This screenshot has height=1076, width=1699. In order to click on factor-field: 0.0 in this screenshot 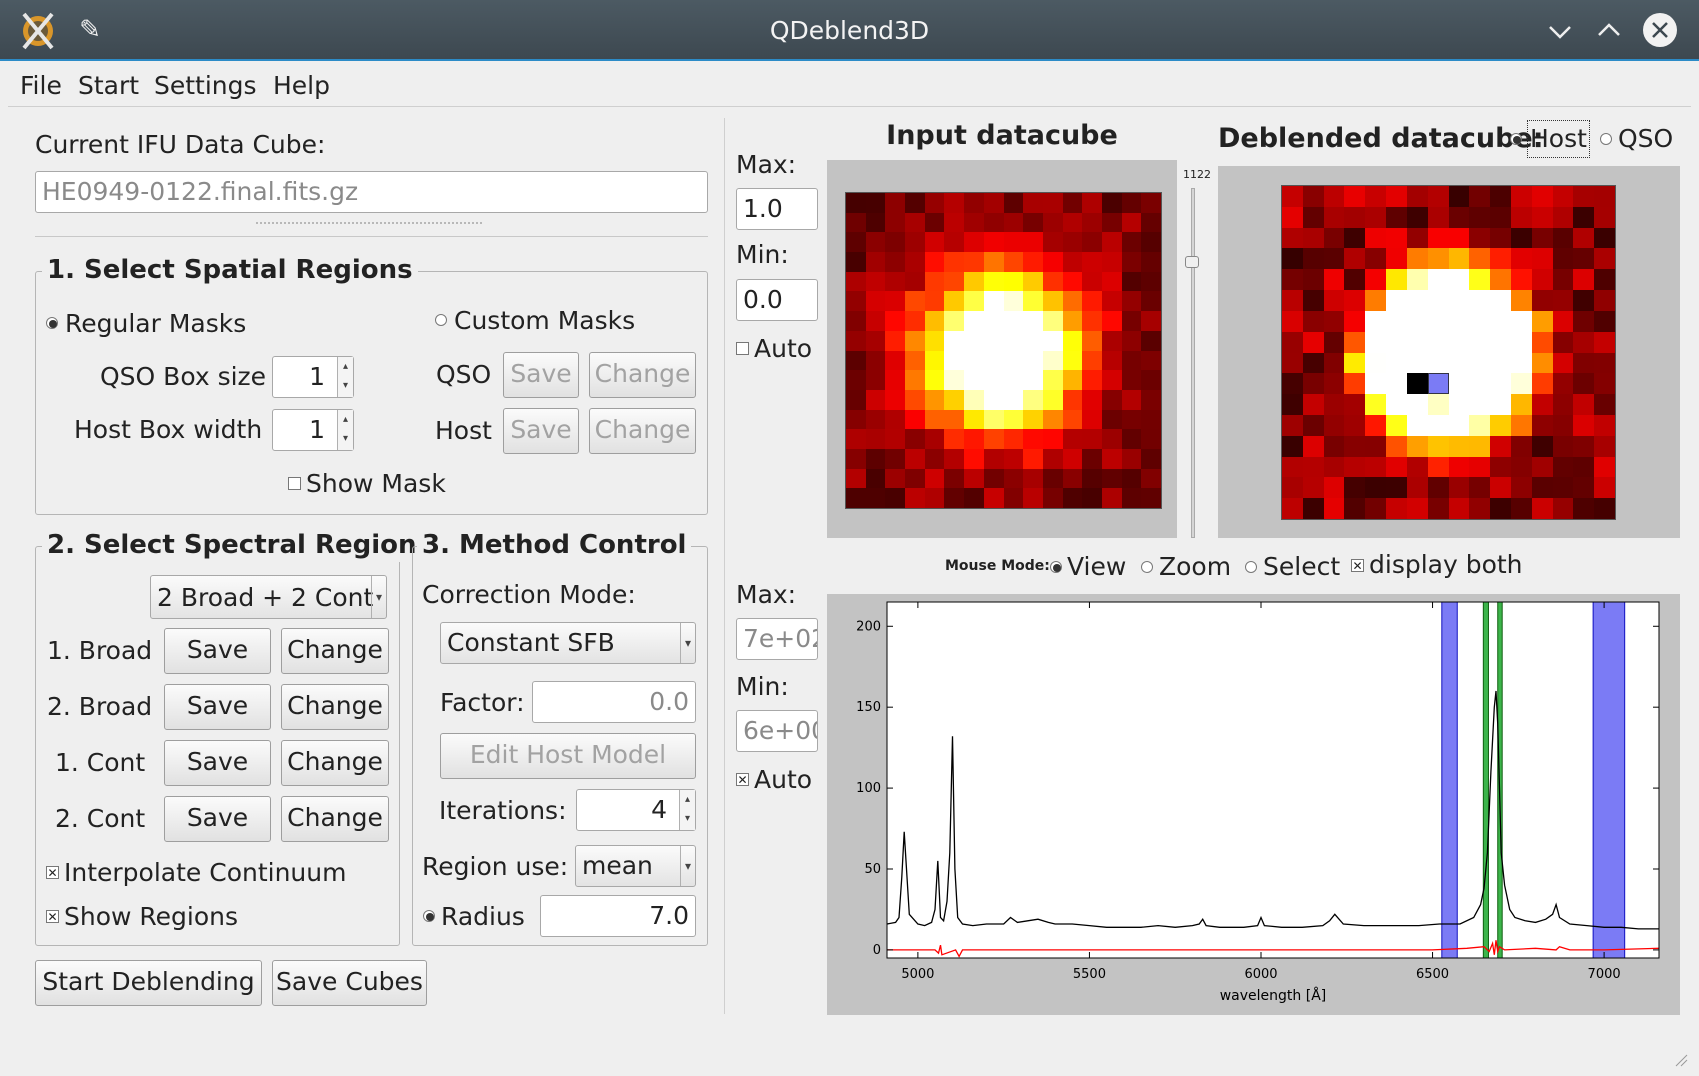, I will do `click(614, 702)`.